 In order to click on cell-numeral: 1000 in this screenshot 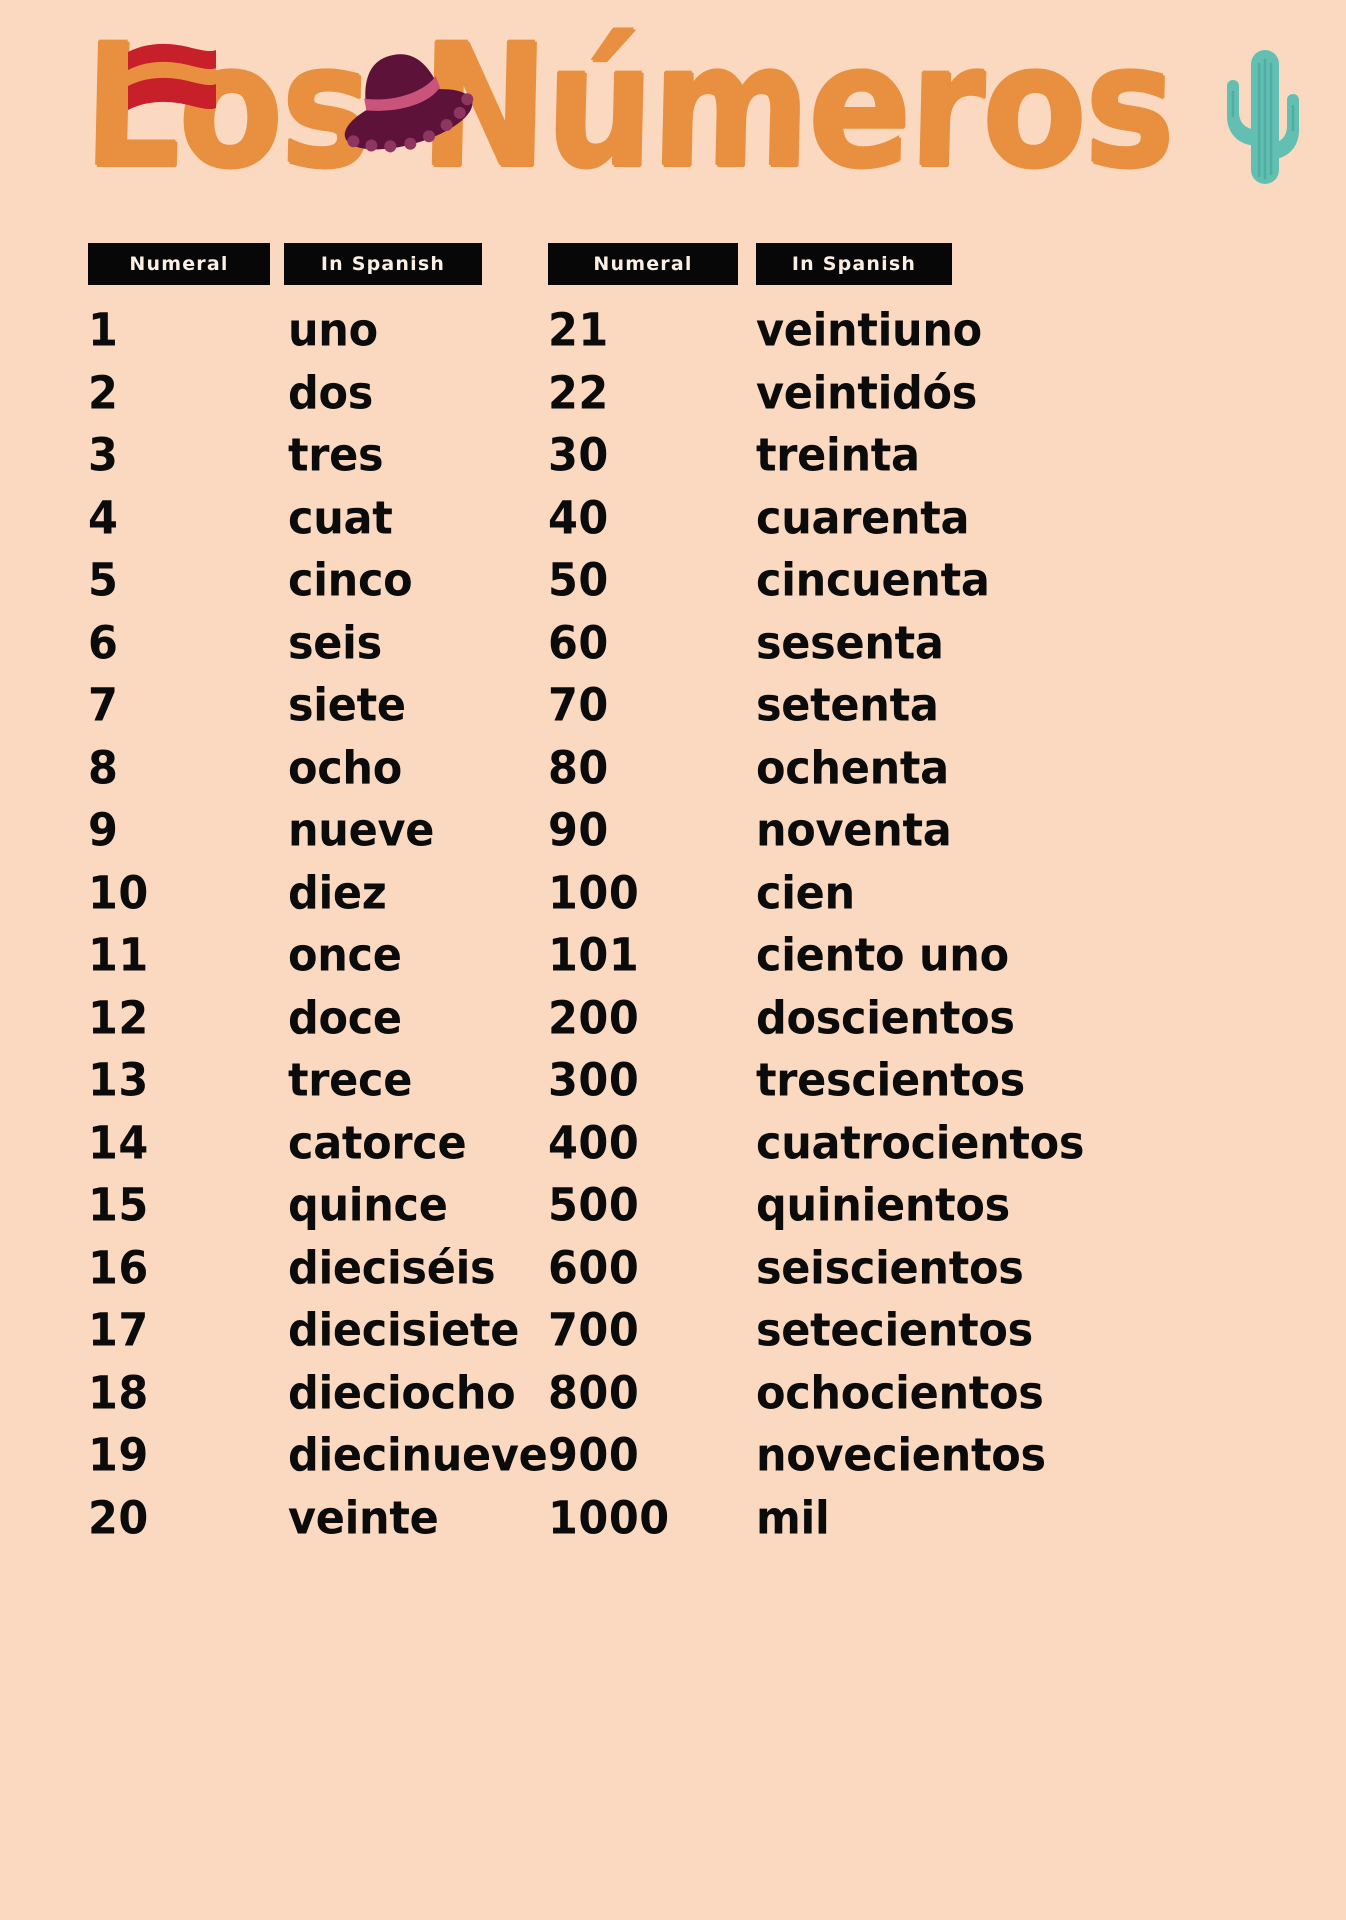, I will do `click(609, 1518)`.